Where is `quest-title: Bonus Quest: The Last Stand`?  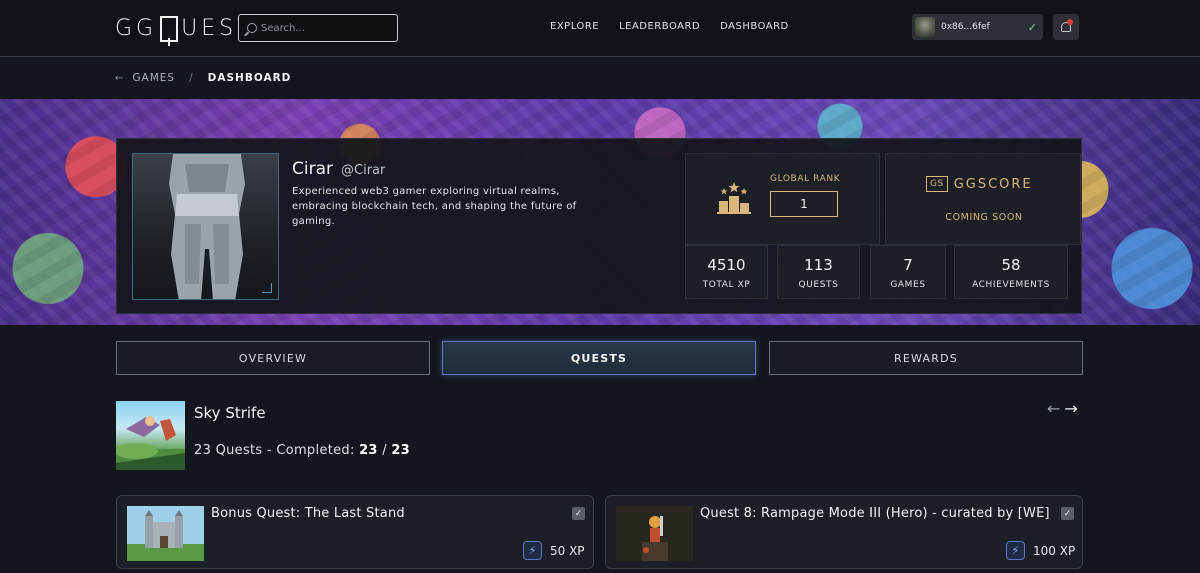 quest-title: Bonus Quest: The Last Stand is located at coordinates (308, 513).